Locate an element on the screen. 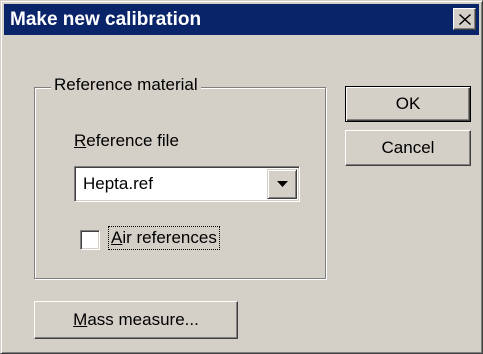 This screenshot has width=483, height=354. reference-file-select: Hepta.ref is located at coordinates (187, 184).